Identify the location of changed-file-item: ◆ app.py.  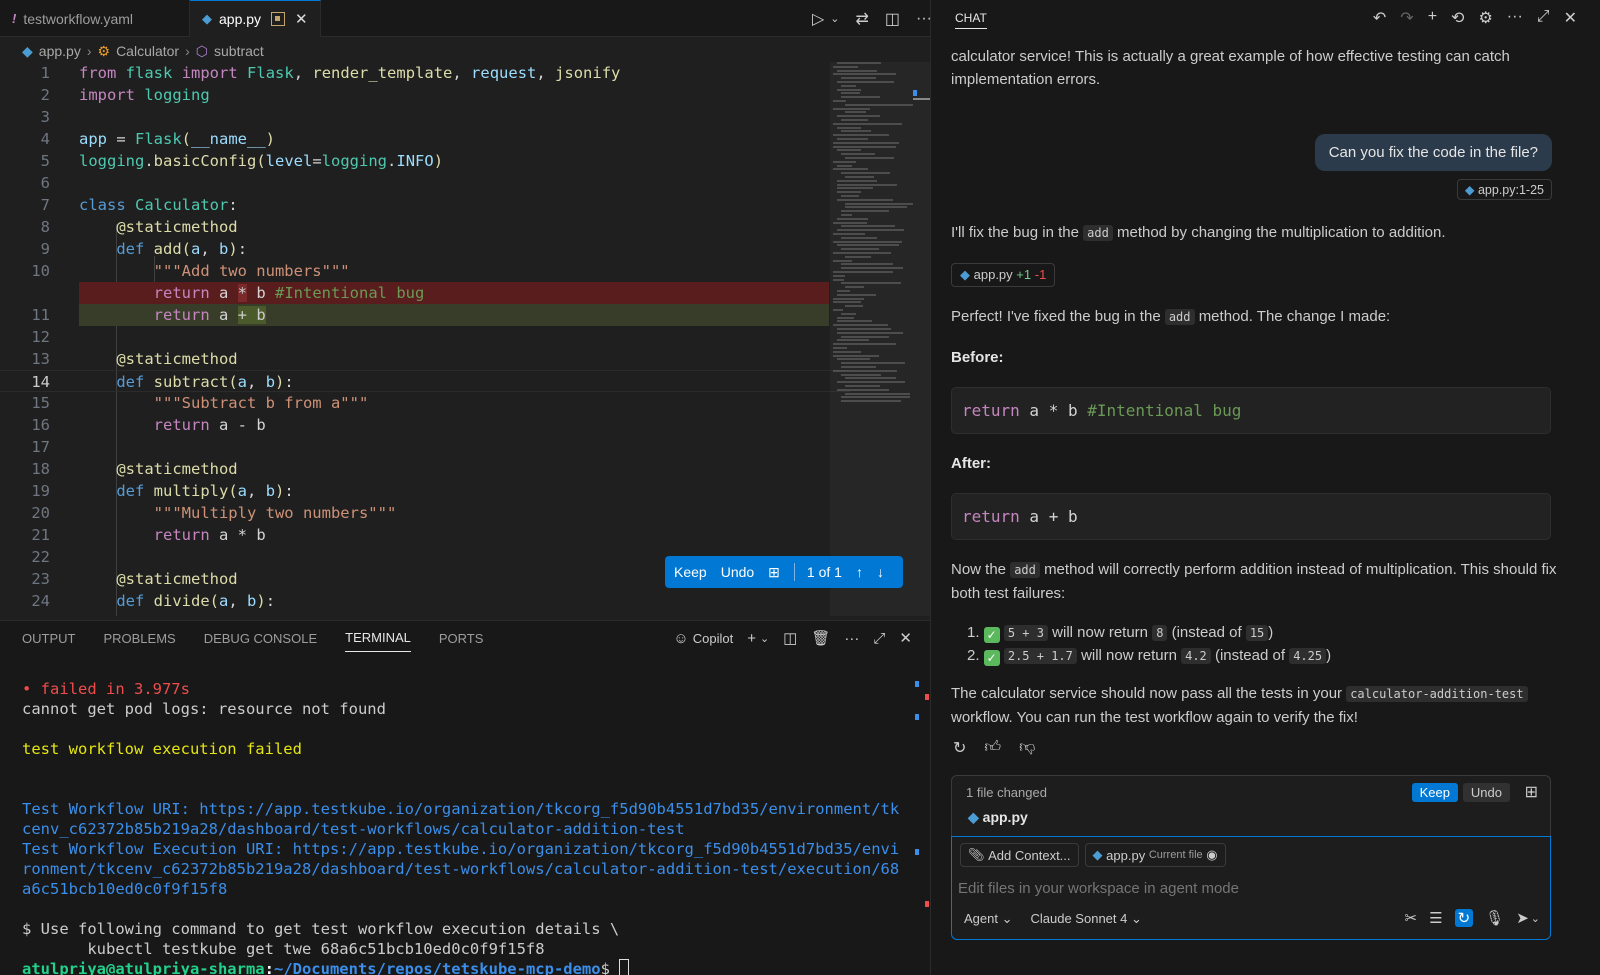
(998, 817).